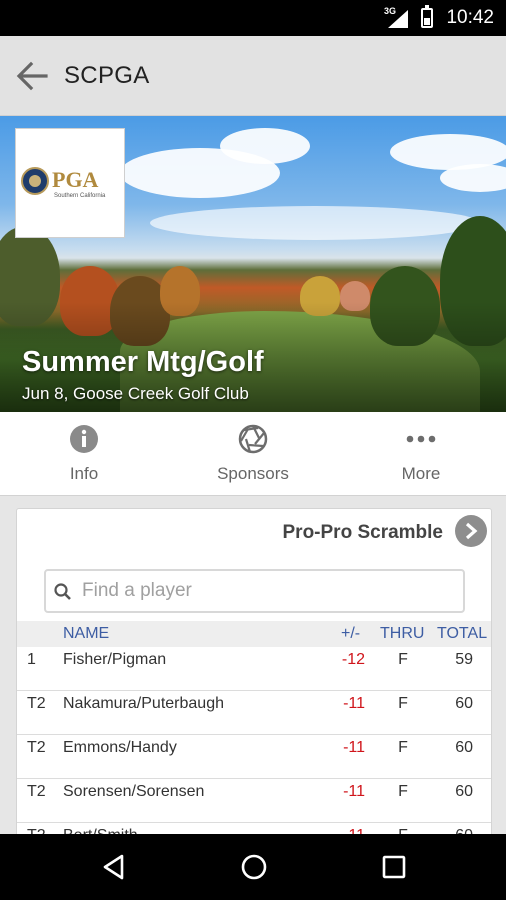 Image resolution: width=506 pixels, height=900 pixels. Describe the element at coordinates (421, 473) in the screenshot. I see `tab-more-label: More` at that location.